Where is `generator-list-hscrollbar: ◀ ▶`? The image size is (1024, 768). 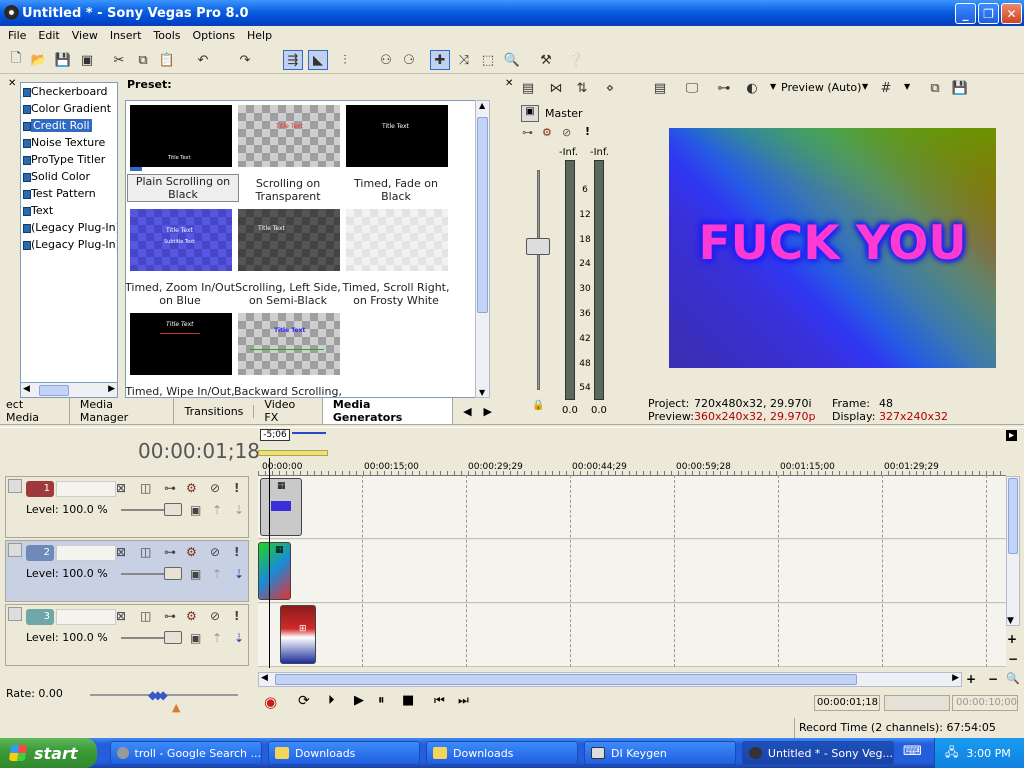 generator-list-hscrollbar: ◀ ▶ is located at coordinates (69, 390).